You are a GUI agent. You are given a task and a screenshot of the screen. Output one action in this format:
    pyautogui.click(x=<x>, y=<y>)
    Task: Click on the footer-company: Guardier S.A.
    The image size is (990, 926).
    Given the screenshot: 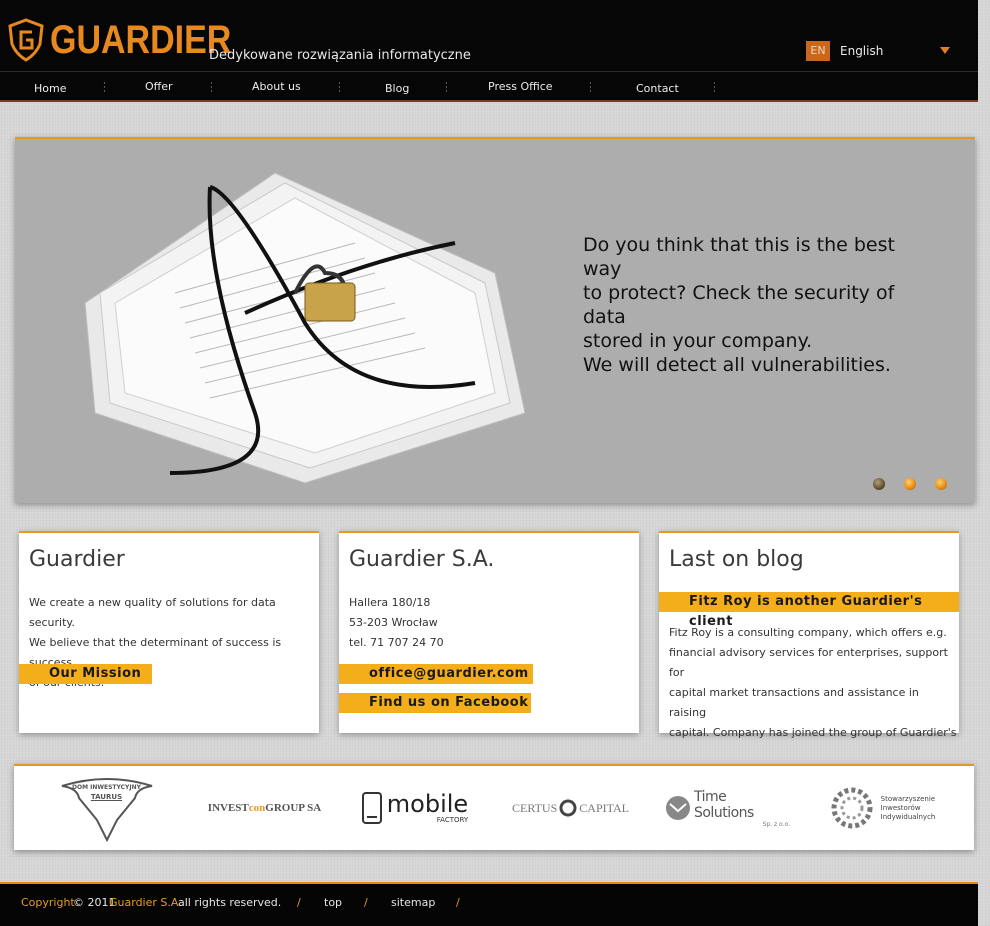 What is the action you would take?
    pyautogui.click(x=145, y=902)
    